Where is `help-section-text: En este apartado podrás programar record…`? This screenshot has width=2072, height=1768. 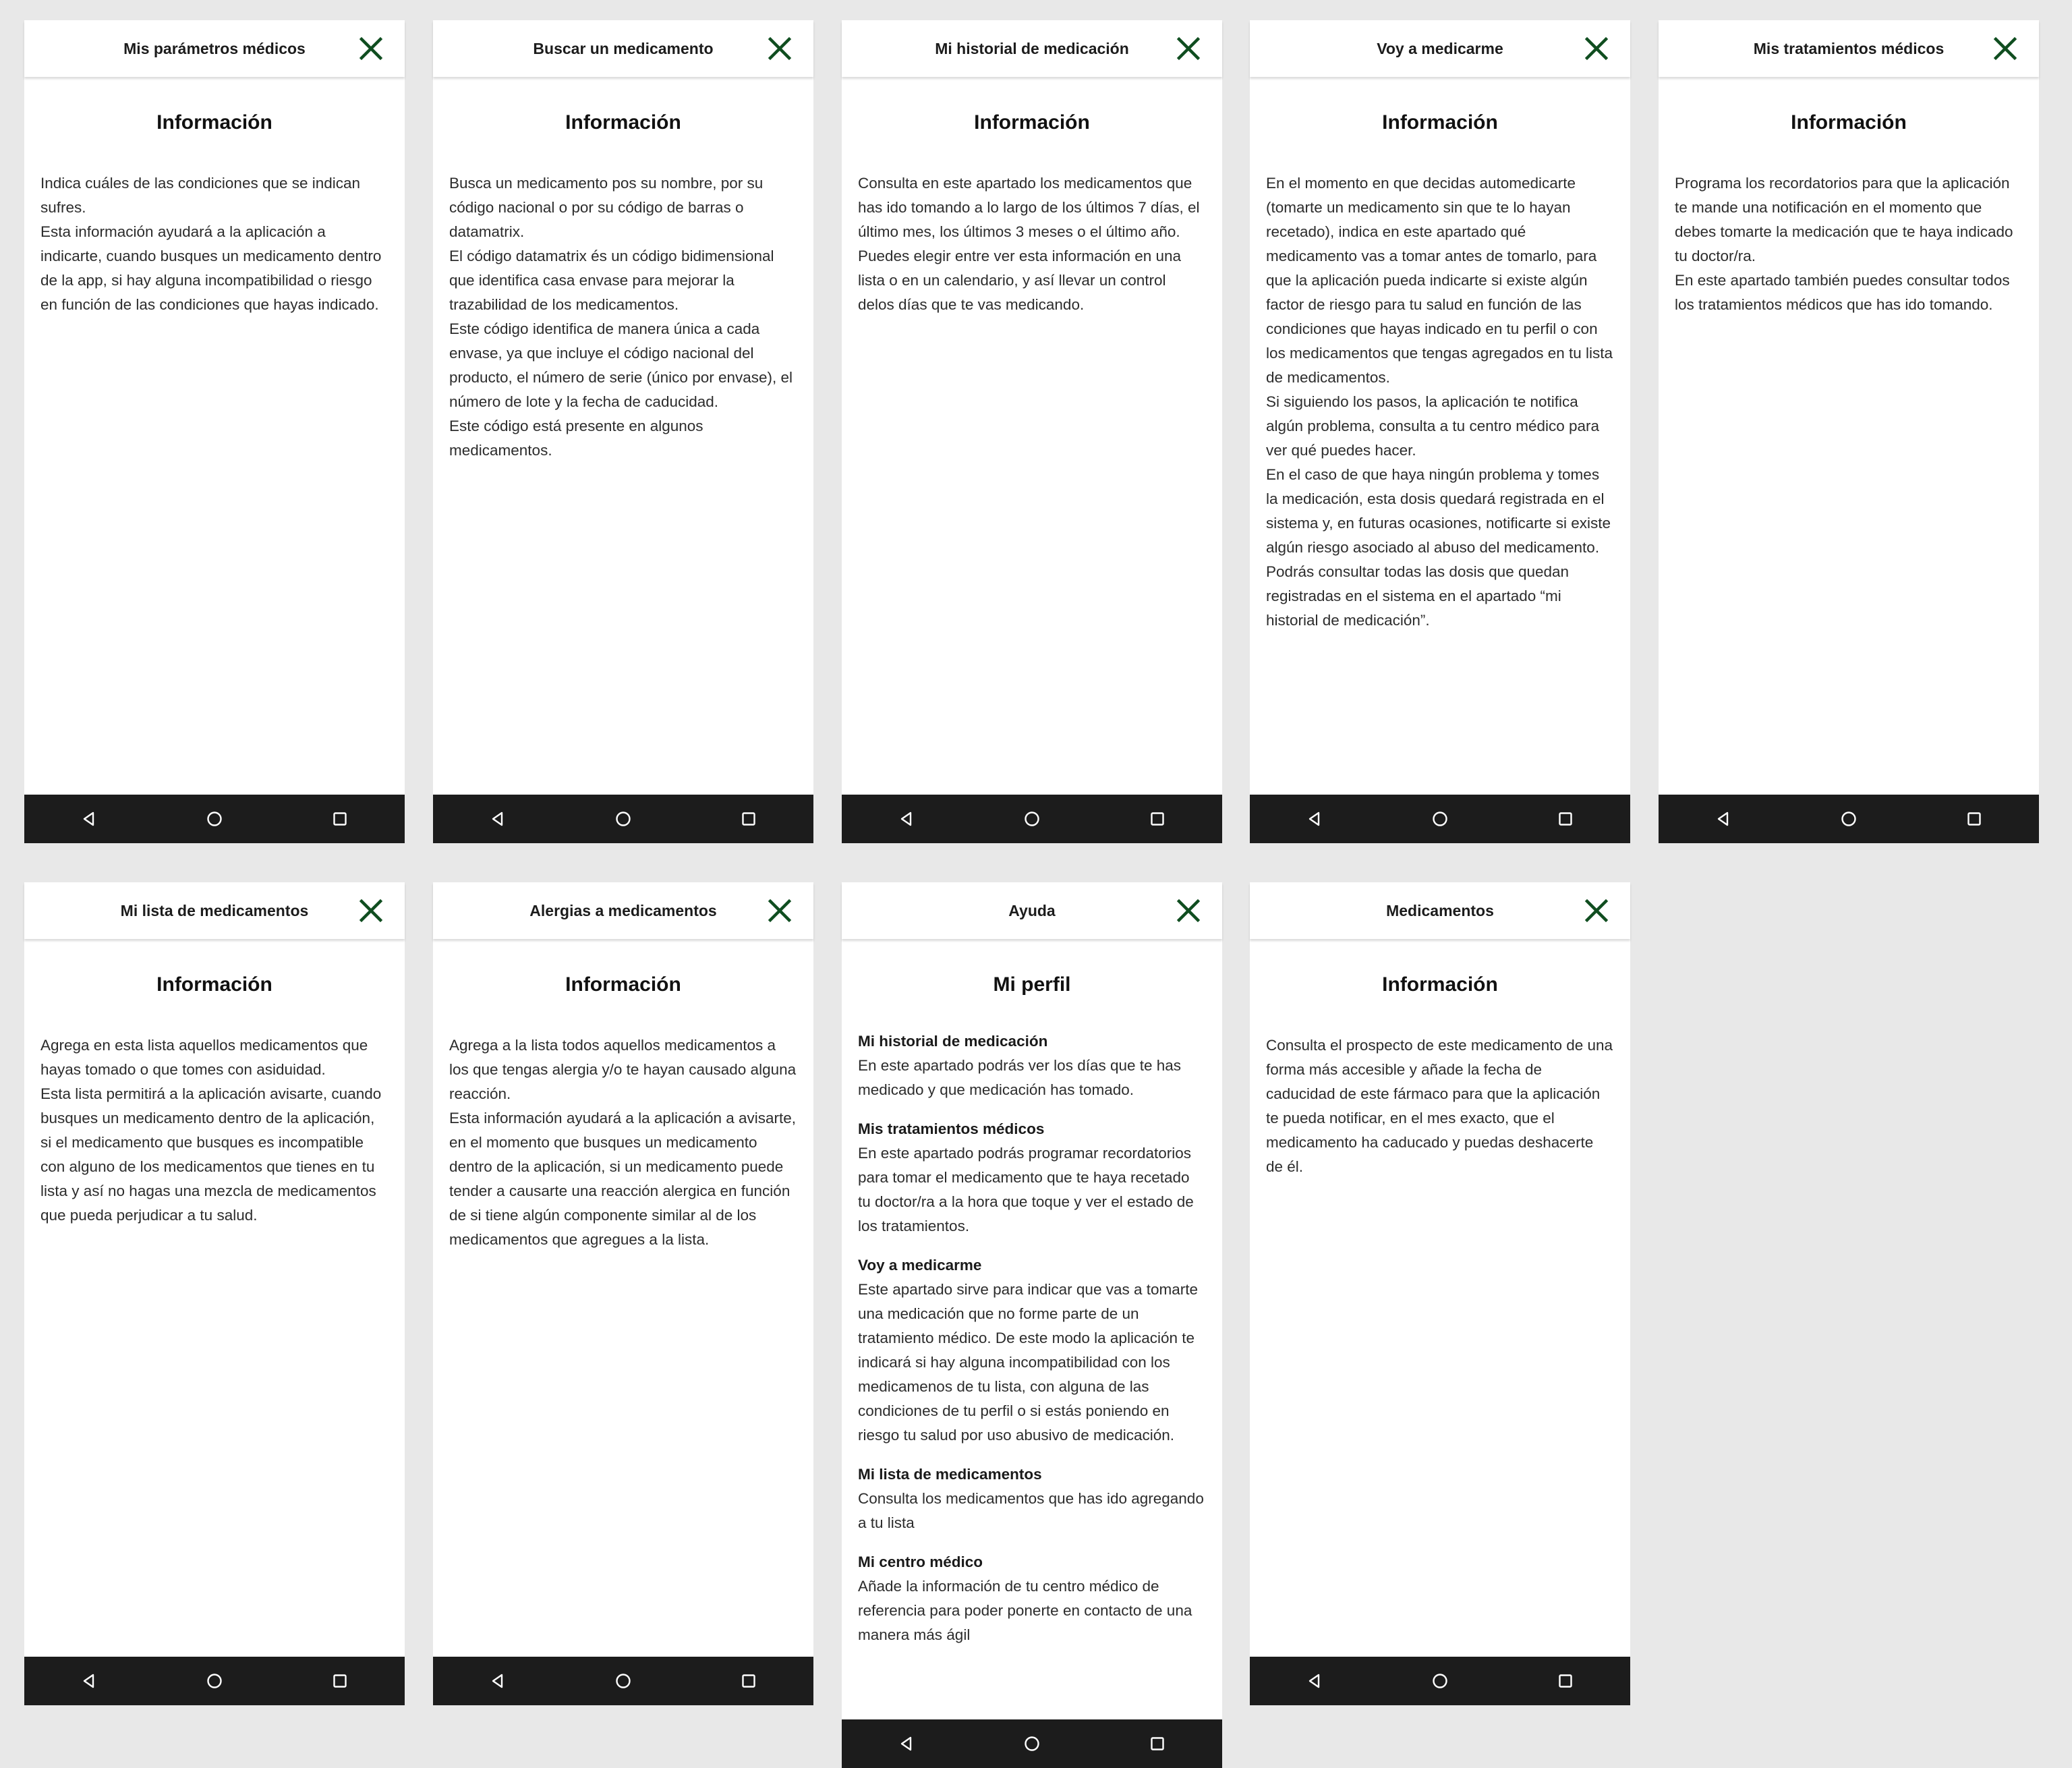 help-section-text: En este apartado podrás programar record… is located at coordinates (1026, 1190).